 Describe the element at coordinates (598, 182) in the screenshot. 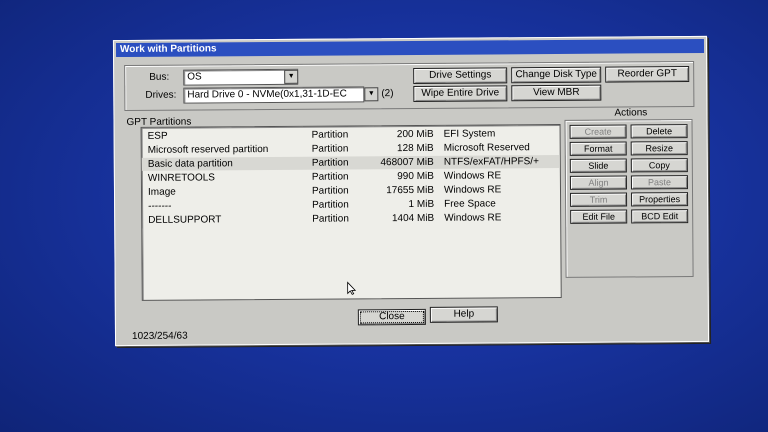

I see `align-button: Align` at that location.